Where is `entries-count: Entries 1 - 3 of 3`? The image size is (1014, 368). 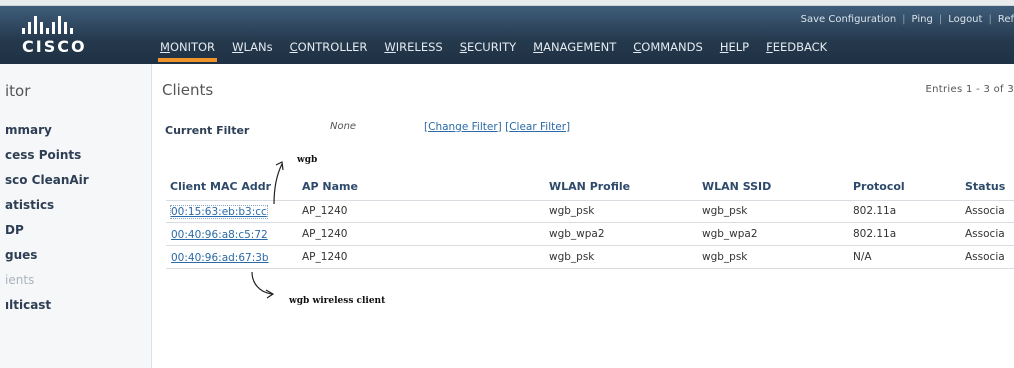
entries-count: Entries 1 - 3 of 3 is located at coordinates (969, 89).